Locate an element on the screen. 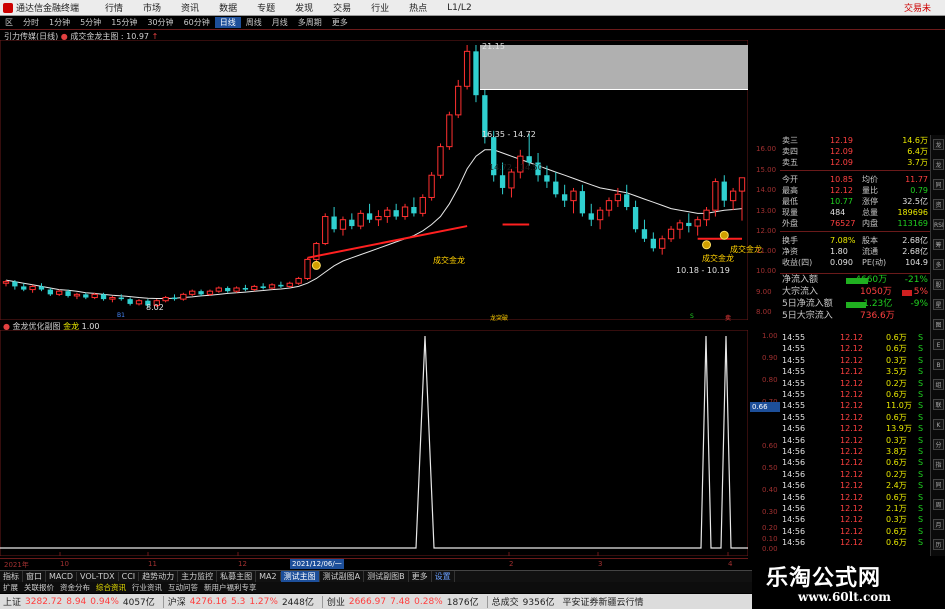  index-name-hs: 沪深 is located at coordinates (177, 601).